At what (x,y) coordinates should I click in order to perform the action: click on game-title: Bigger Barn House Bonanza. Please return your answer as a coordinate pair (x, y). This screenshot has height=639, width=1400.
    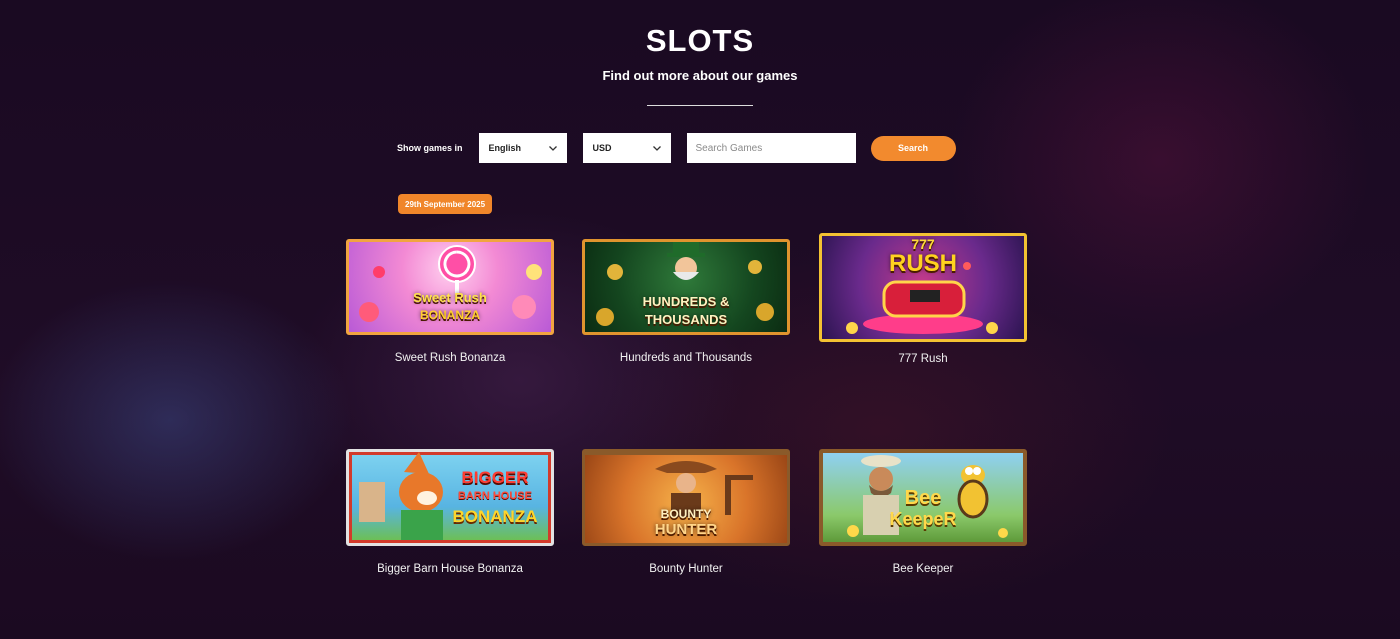
    Looking at the image, I should click on (450, 569).